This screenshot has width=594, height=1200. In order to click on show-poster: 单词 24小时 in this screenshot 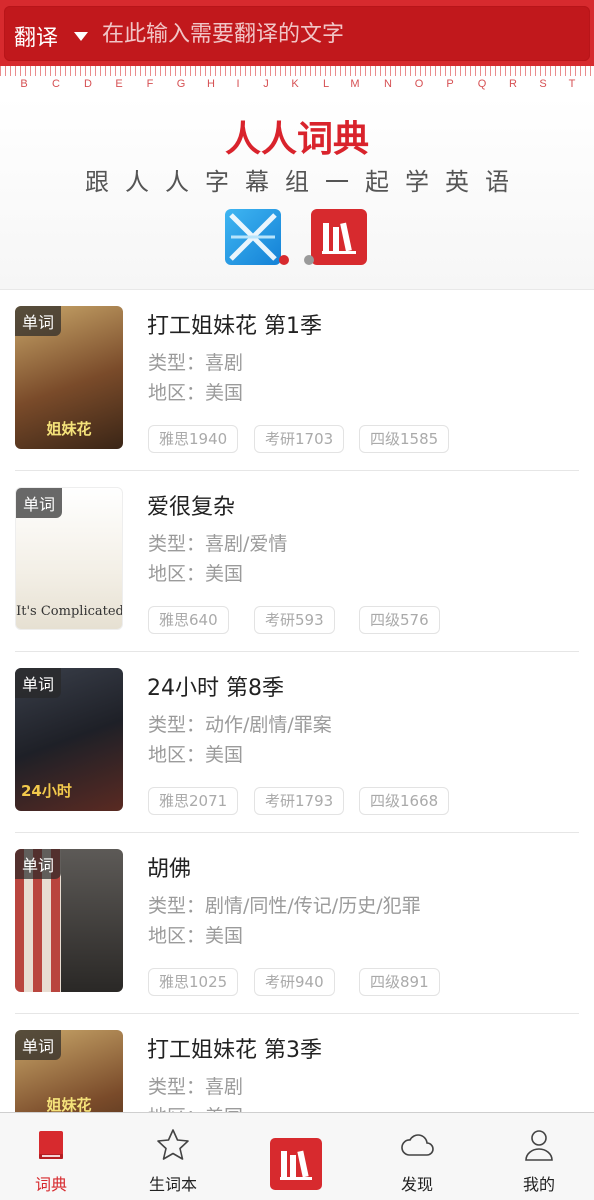, I will do `click(69, 739)`.